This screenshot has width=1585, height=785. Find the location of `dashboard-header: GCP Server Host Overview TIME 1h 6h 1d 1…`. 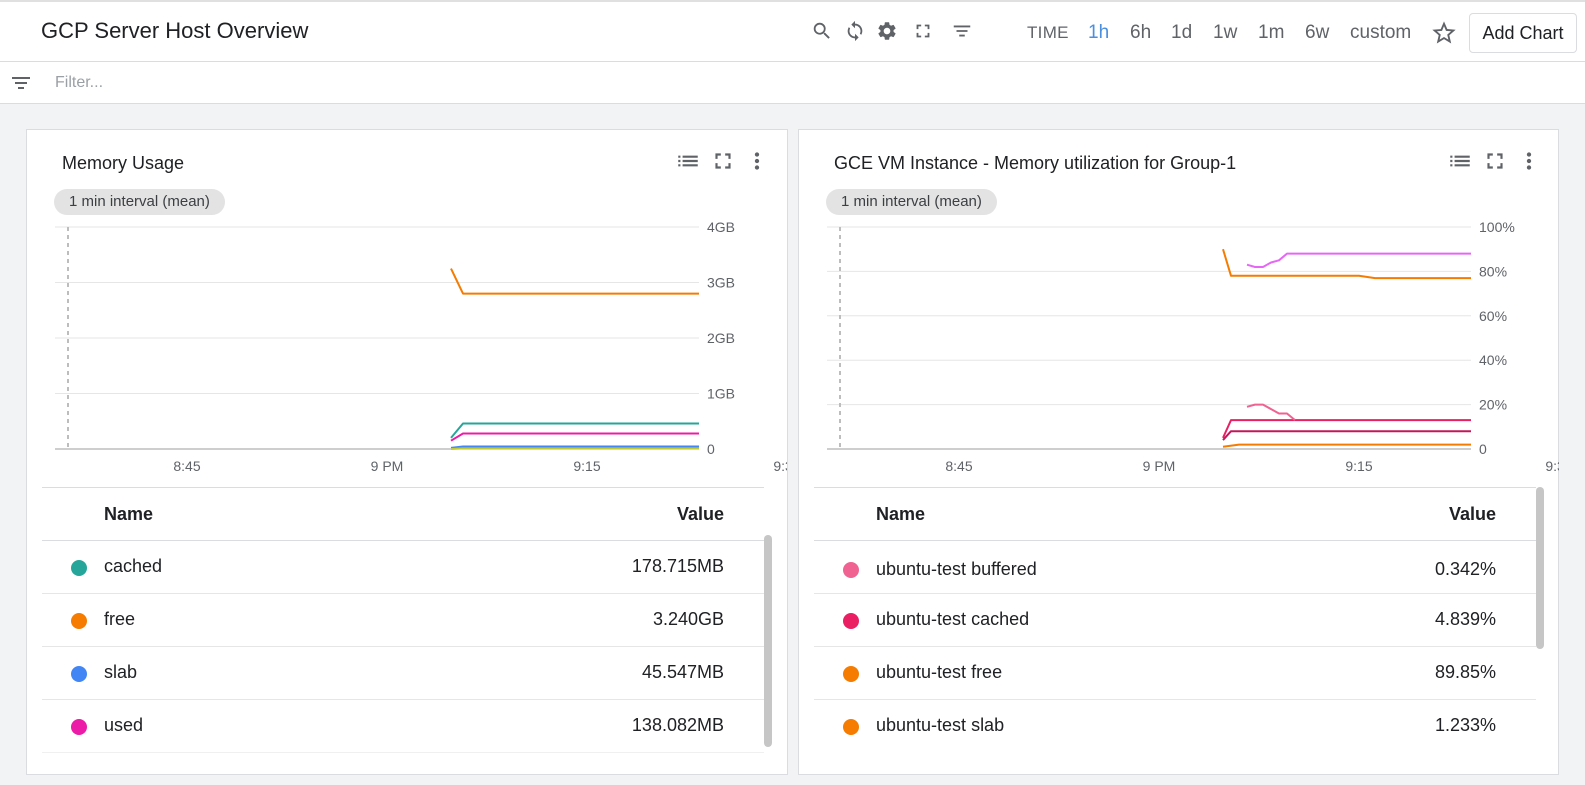

dashboard-header: GCP Server Host Overview TIME 1h 6h 1d 1… is located at coordinates (792, 31).